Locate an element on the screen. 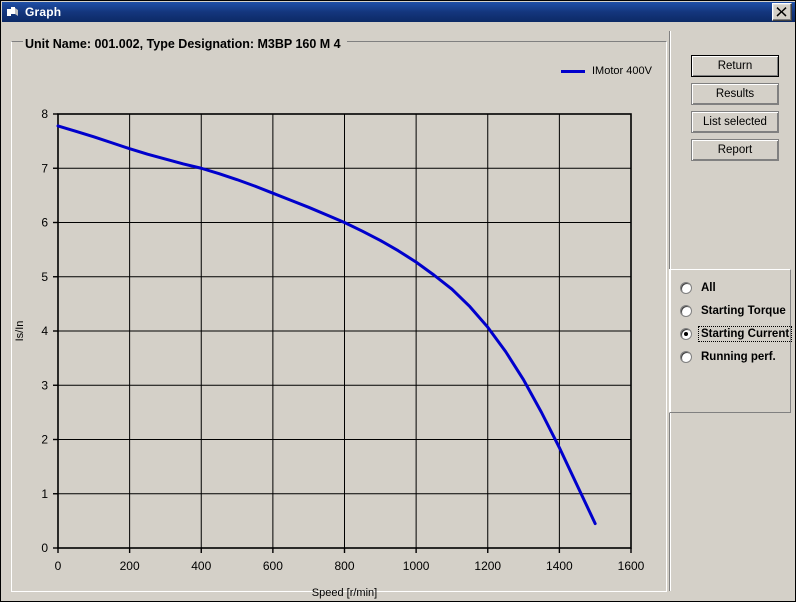 This screenshot has width=796, height=602. list-selected-button: List selected is located at coordinates (735, 122).